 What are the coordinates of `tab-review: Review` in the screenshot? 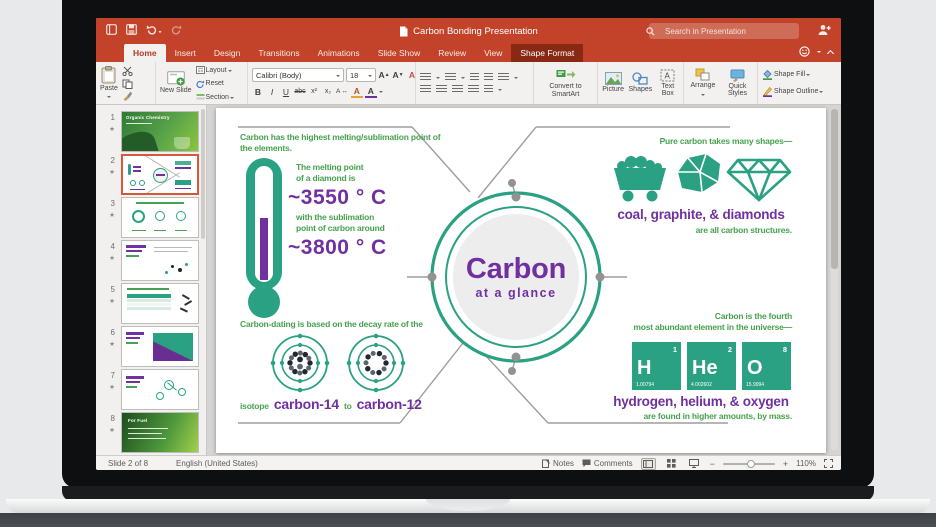 It's located at (452, 53).